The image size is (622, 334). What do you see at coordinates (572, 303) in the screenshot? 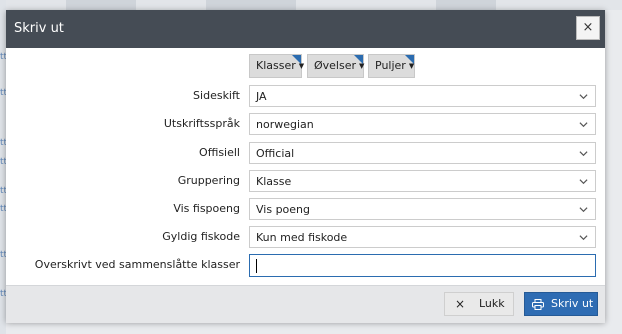
I see `print-button-label: Skriv ut` at bounding box center [572, 303].